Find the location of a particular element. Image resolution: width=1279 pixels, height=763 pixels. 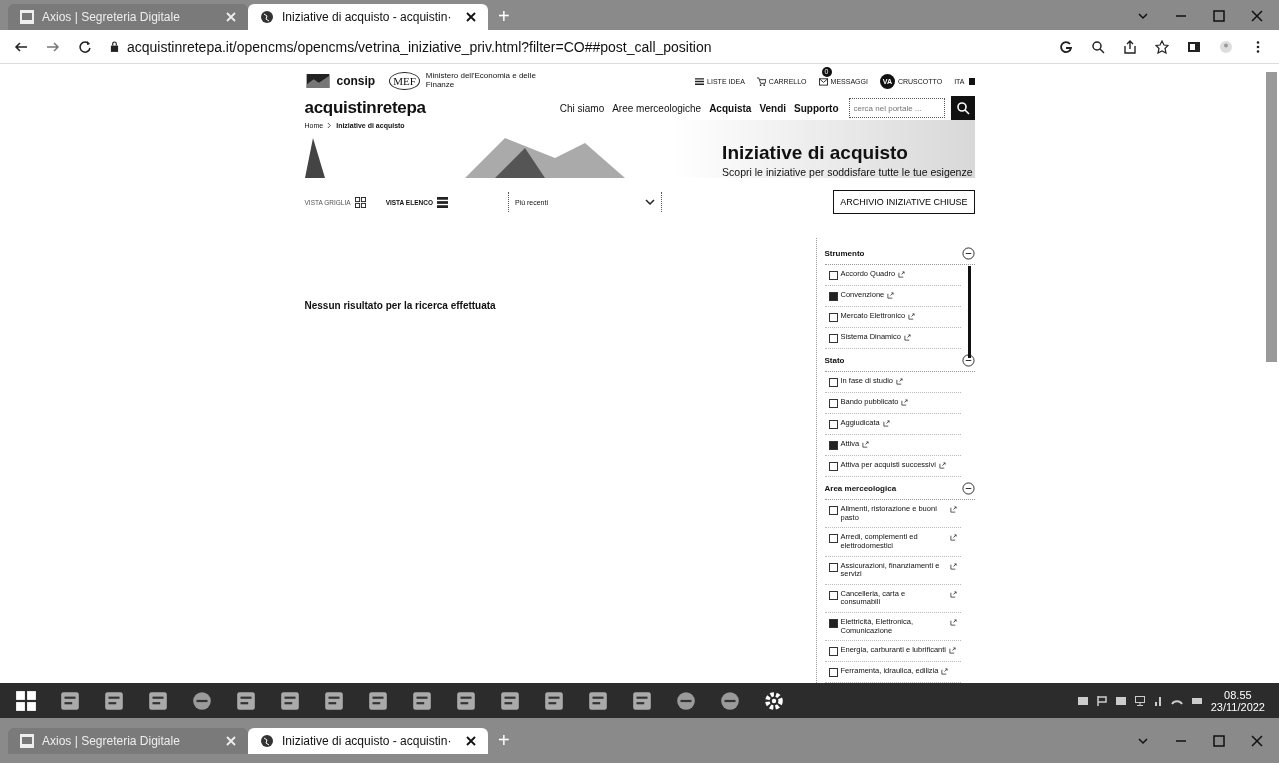

chevron-right-icon is located at coordinates (330, 125).